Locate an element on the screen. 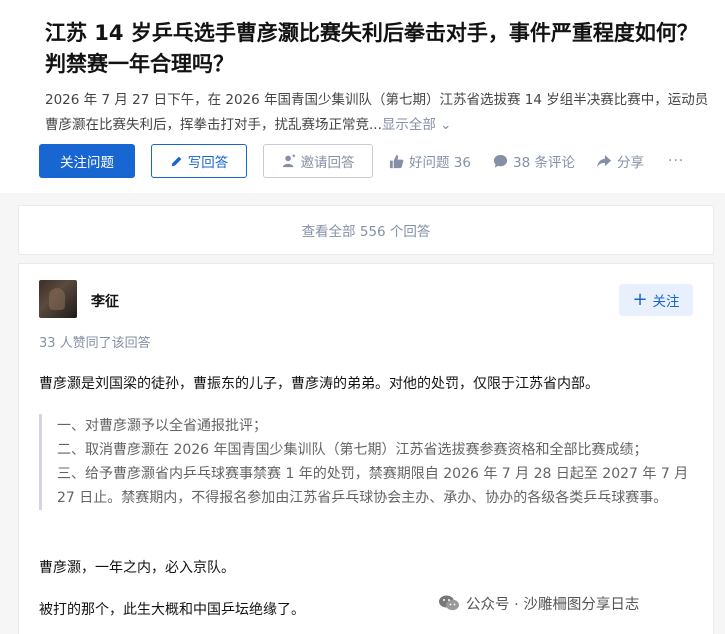 This screenshot has height=634, width=725. comments-label: 38 条评论 is located at coordinates (544, 163).